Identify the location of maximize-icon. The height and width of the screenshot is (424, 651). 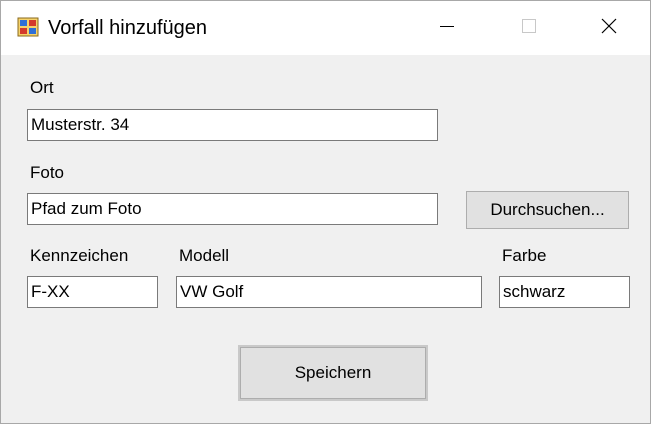
(529, 28).